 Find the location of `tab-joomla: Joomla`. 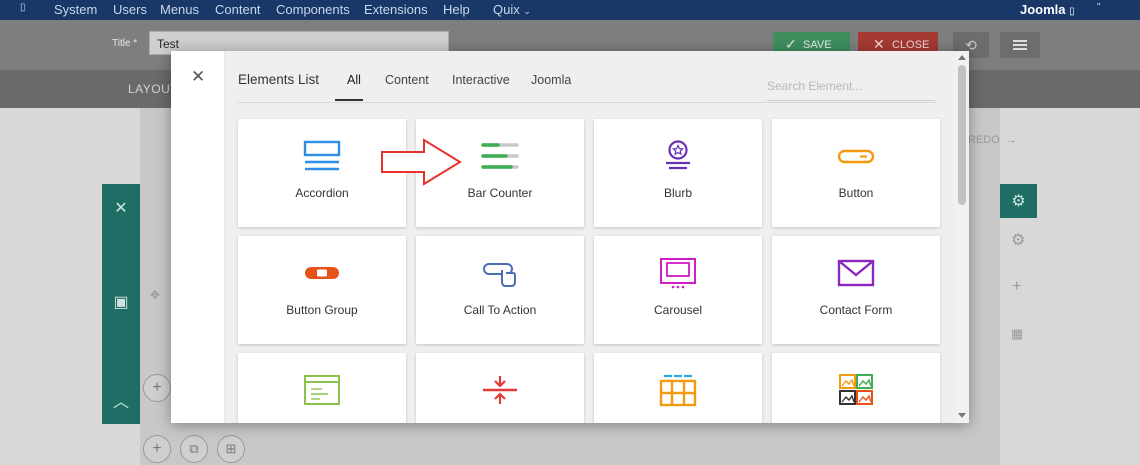

tab-joomla: Joomla is located at coordinates (551, 80).